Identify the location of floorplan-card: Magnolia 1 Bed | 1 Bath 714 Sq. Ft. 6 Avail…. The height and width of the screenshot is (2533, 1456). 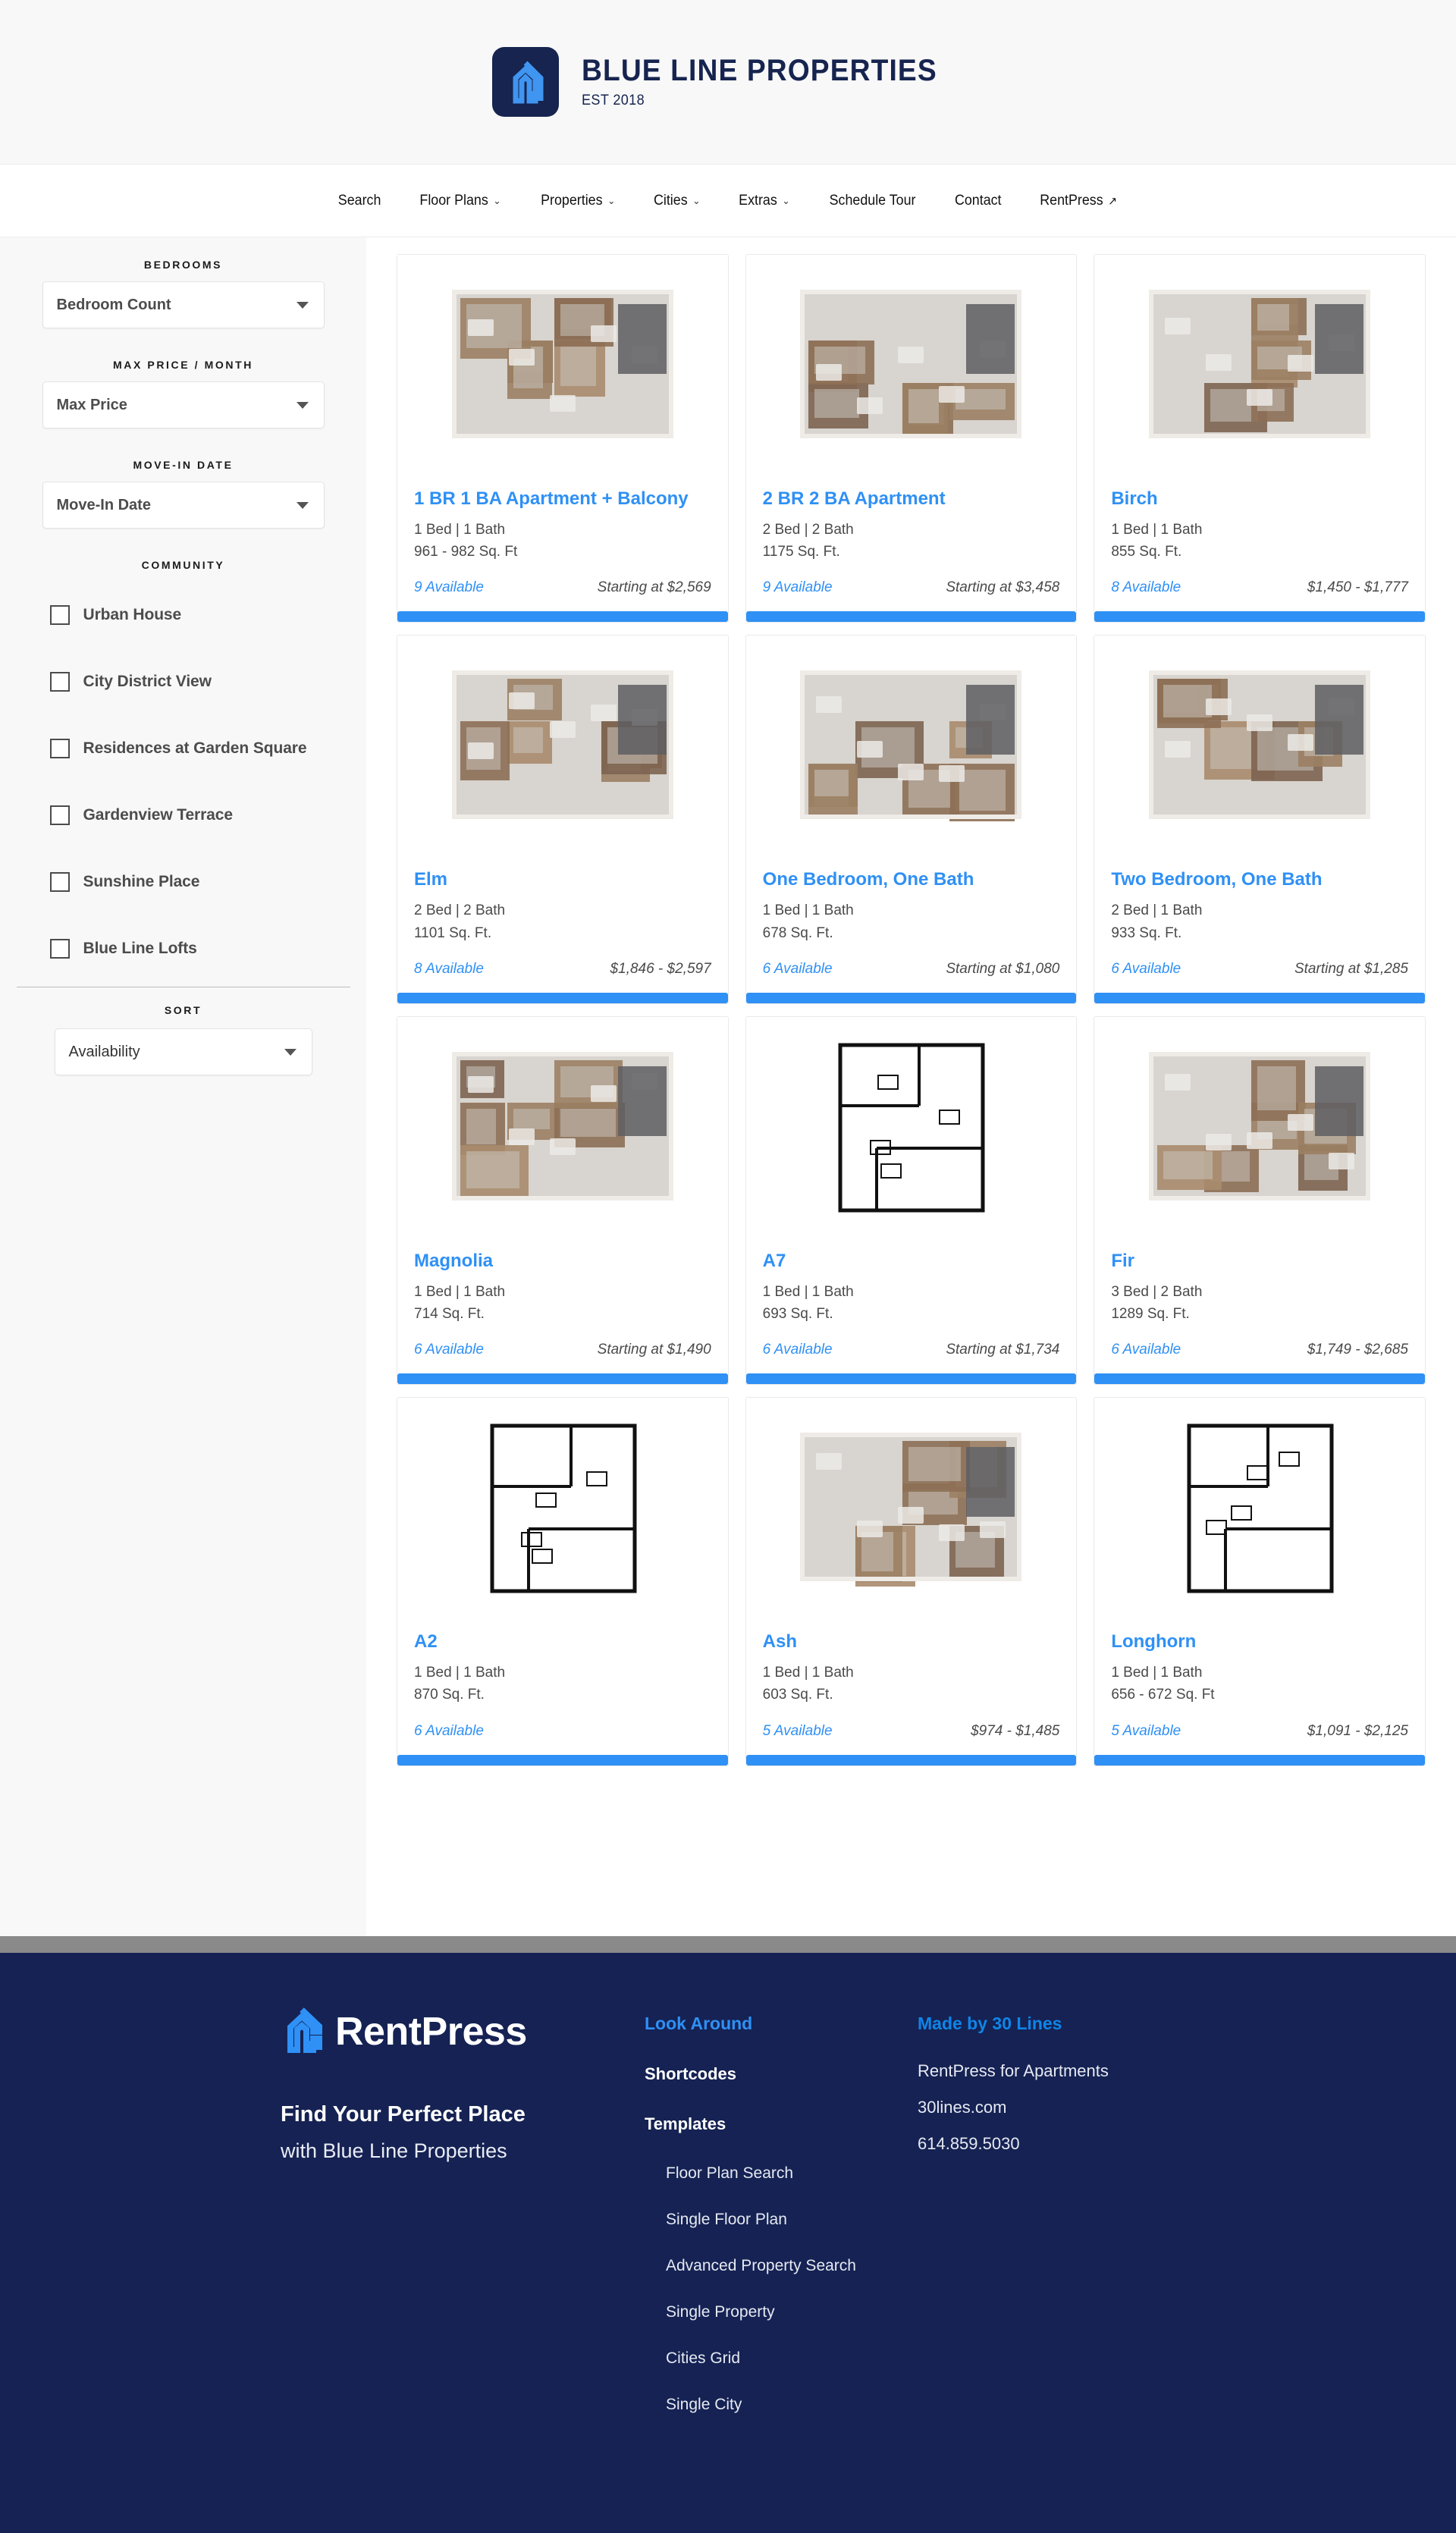
(563, 1200).